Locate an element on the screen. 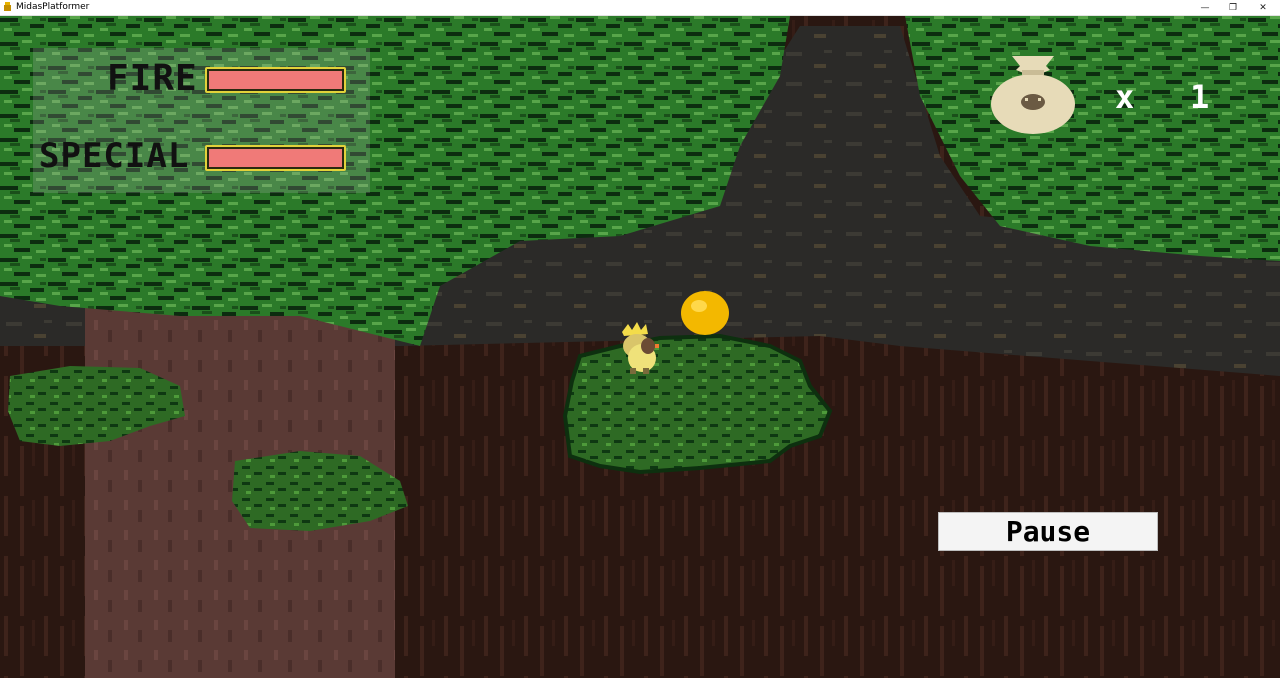  pause-button: Pause is located at coordinates (1048, 531).